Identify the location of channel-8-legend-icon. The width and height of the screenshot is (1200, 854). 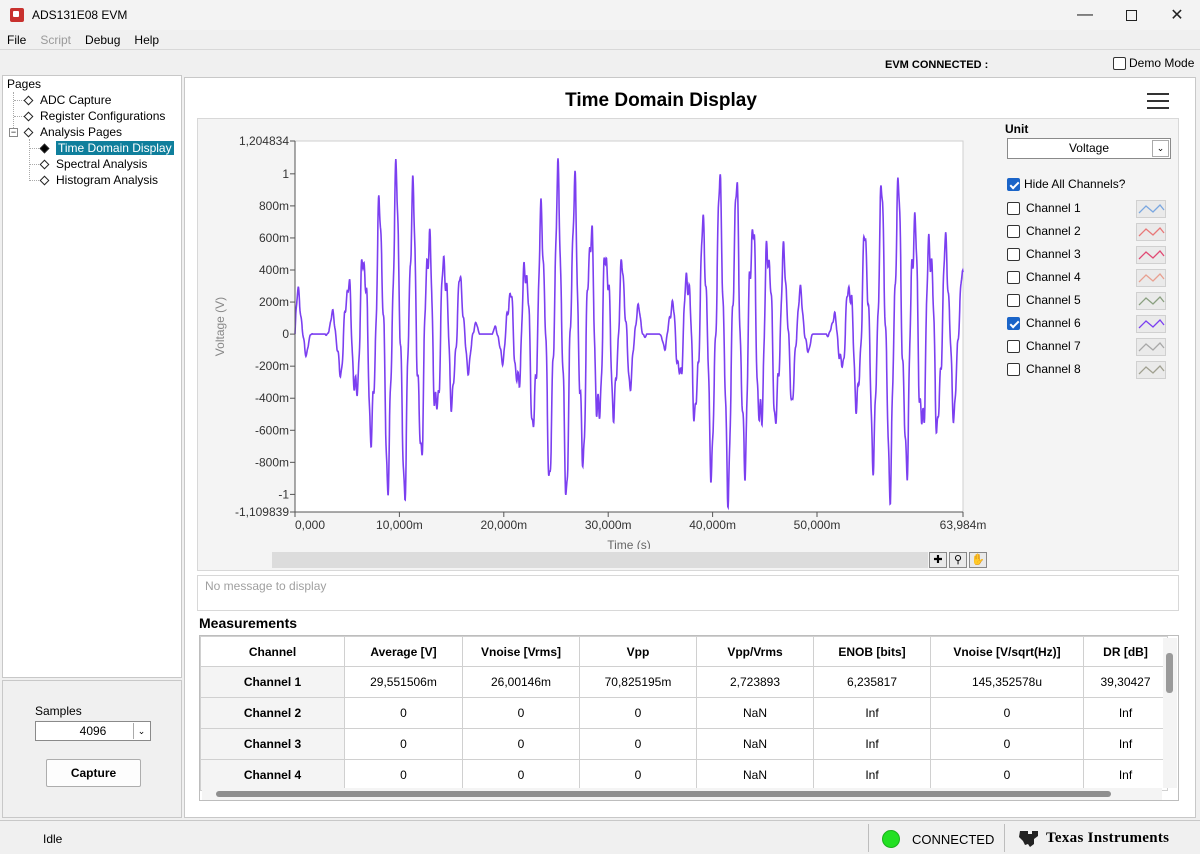
(1151, 370).